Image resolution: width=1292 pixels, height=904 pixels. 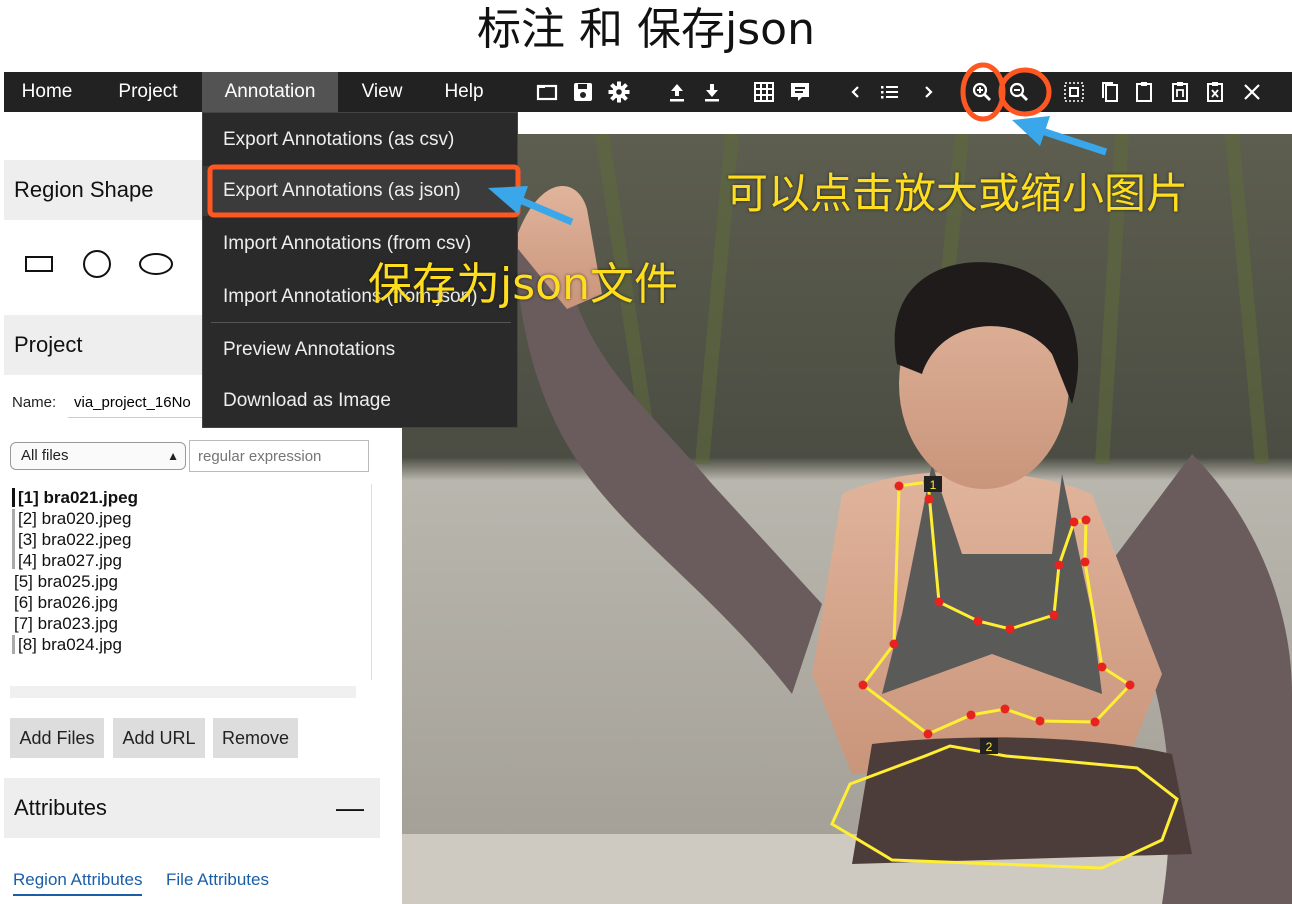 I want to click on save-json-callout-text: 保存为json文件, so click(x=523, y=284).